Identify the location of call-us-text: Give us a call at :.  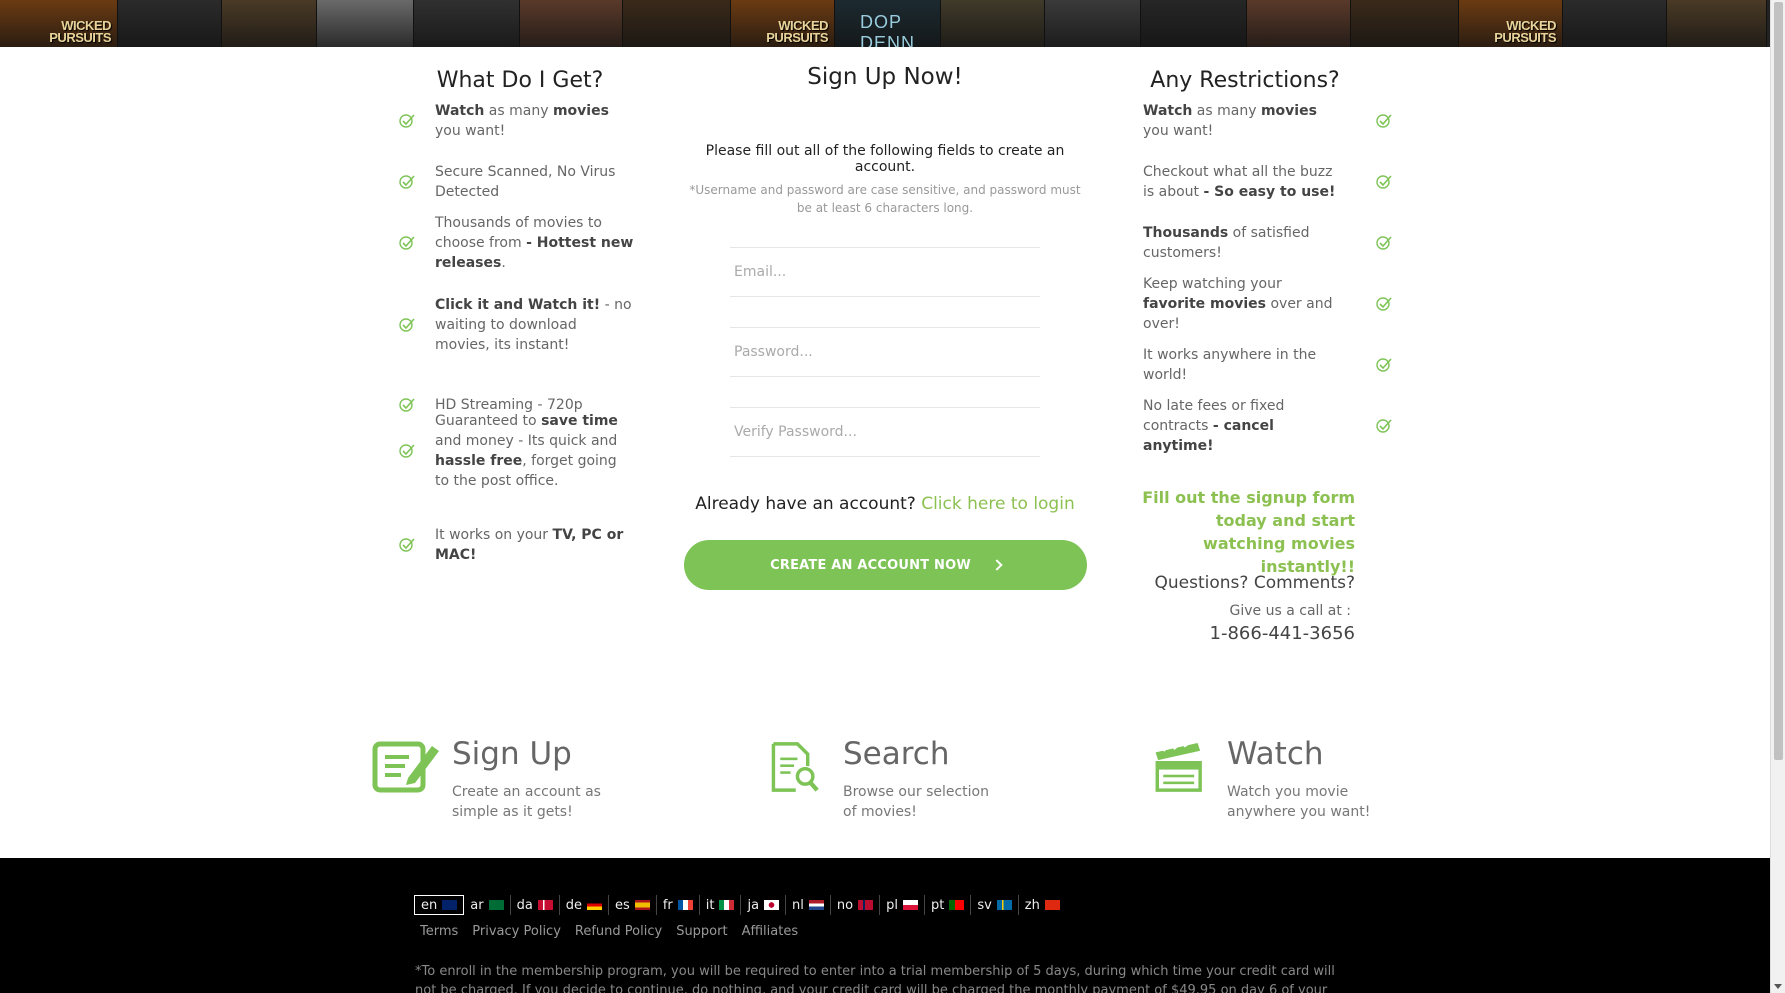
(1290, 611).